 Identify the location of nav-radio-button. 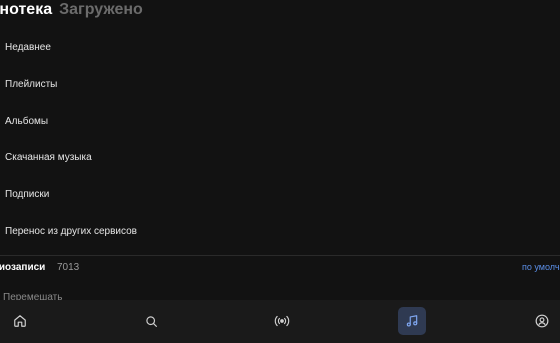
(282, 321).